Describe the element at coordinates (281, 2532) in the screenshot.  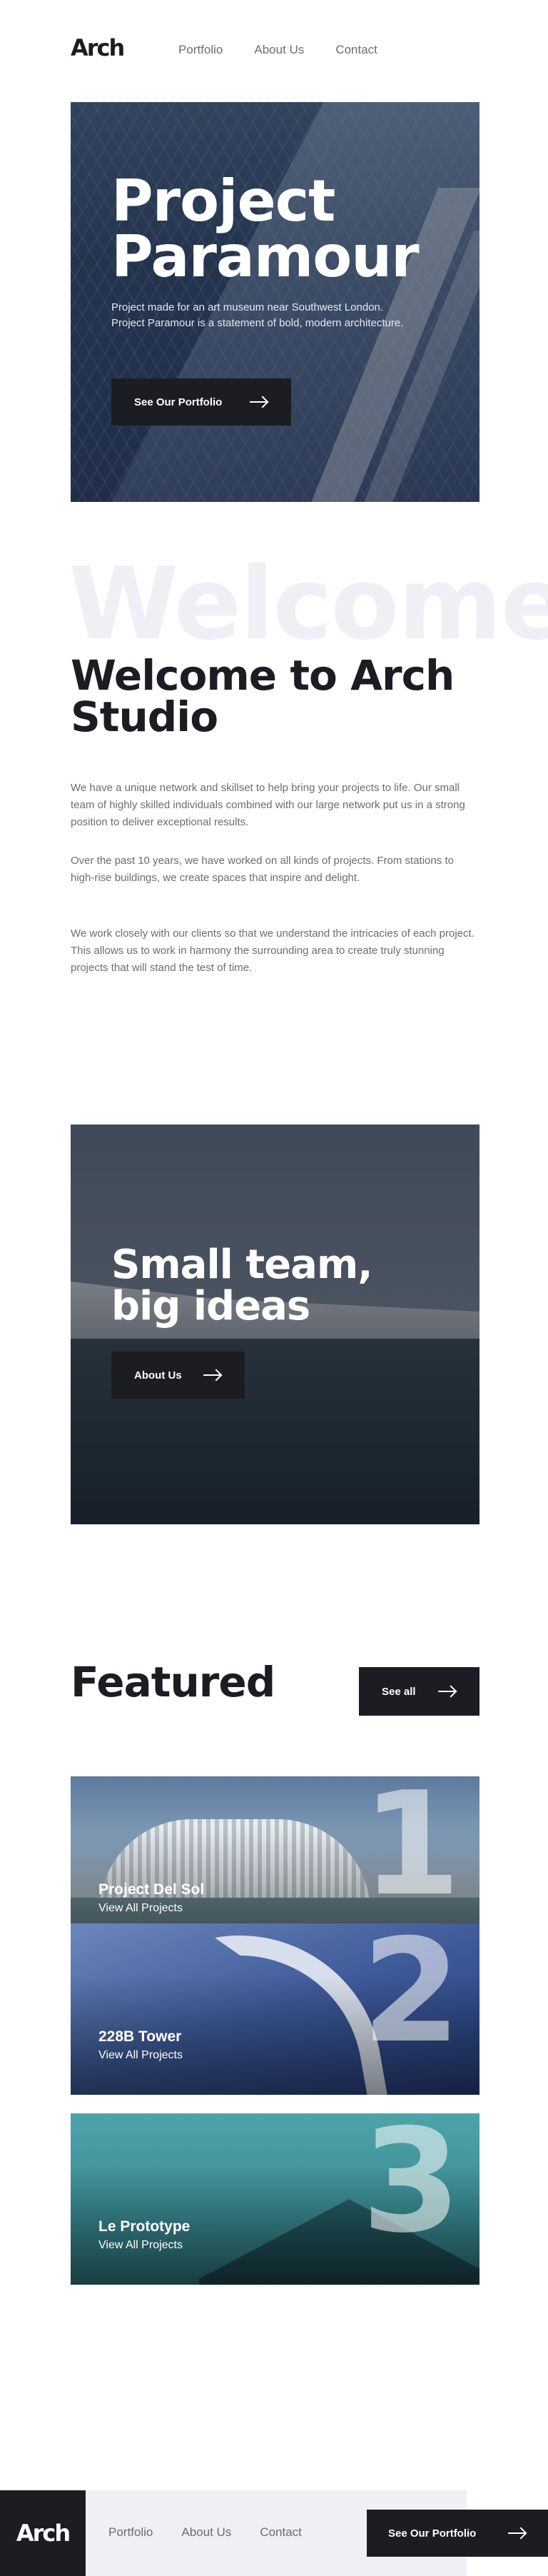
I see `footer-link-contact: Contact` at that location.